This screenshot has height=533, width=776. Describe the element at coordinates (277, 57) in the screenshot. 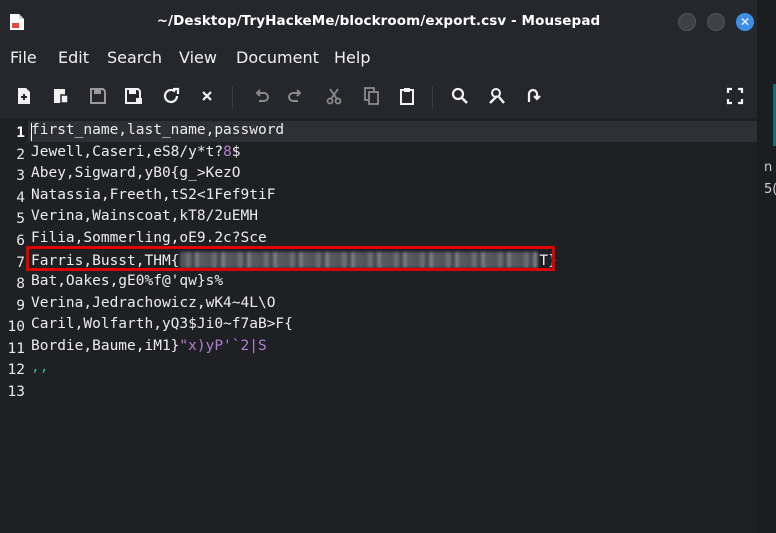

I see `menu-document: Document` at that location.